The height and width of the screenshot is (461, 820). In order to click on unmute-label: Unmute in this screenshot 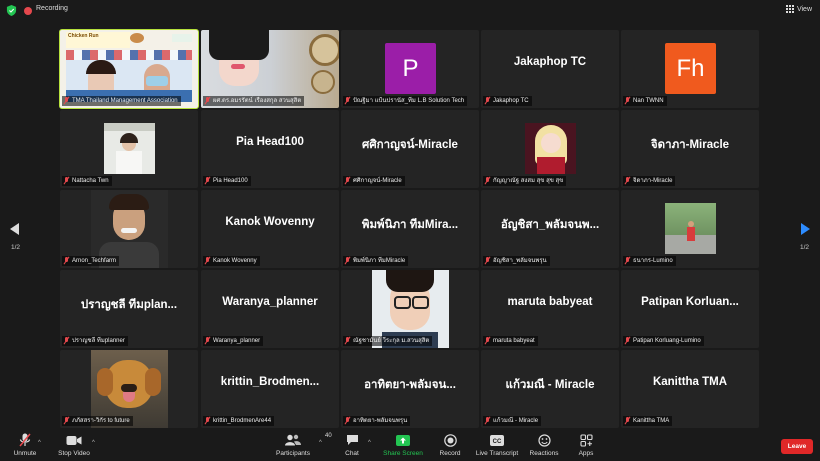, I will do `click(25, 453)`.